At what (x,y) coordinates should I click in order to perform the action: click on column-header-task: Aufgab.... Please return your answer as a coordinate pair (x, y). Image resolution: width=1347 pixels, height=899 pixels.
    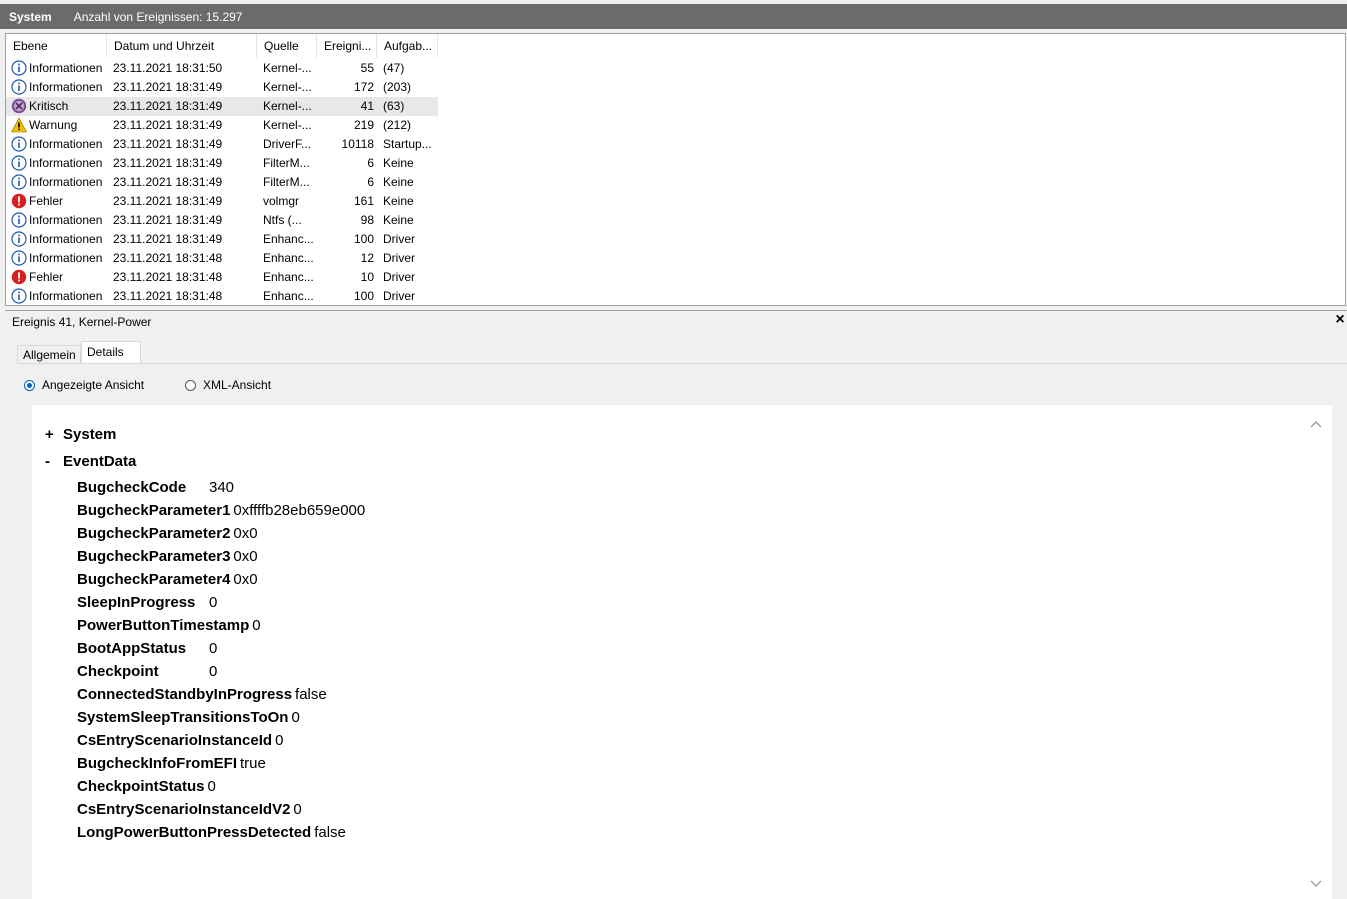
    Looking at the image, I should click on (407, 46).